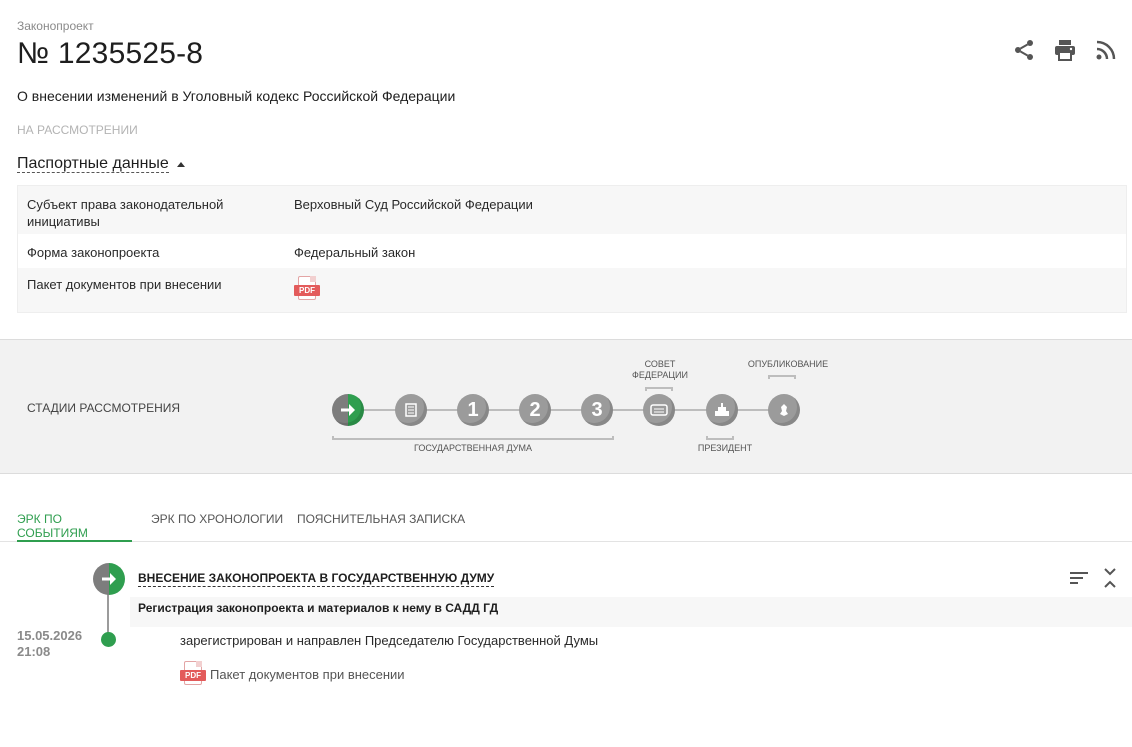 The width and height of the screenshot is (1132, 747). What do you see at coordinates (355, 252) in the screenshot?
I see `passport-value: Федеральный закон` at bounding box center [355, 252].